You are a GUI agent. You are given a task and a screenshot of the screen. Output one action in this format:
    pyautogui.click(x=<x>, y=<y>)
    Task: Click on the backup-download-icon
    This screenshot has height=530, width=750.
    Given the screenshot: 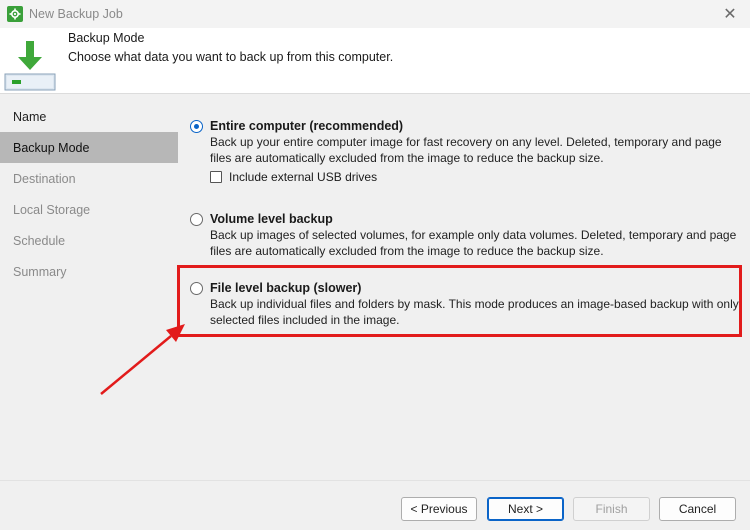 What is the action you would take?
    pyautogui.click(x=30, y=66)
    